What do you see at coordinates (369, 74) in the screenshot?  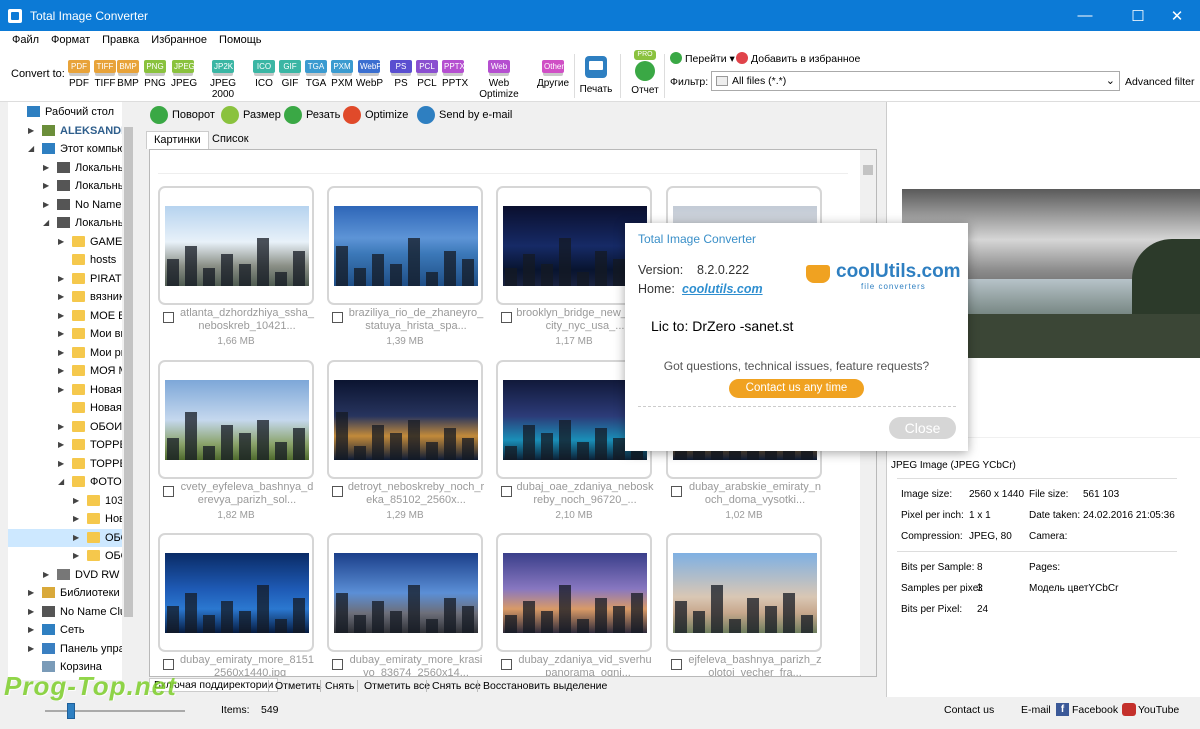 I see `convert-webp-button: WebP WebP` at bounding box center [369, 74].